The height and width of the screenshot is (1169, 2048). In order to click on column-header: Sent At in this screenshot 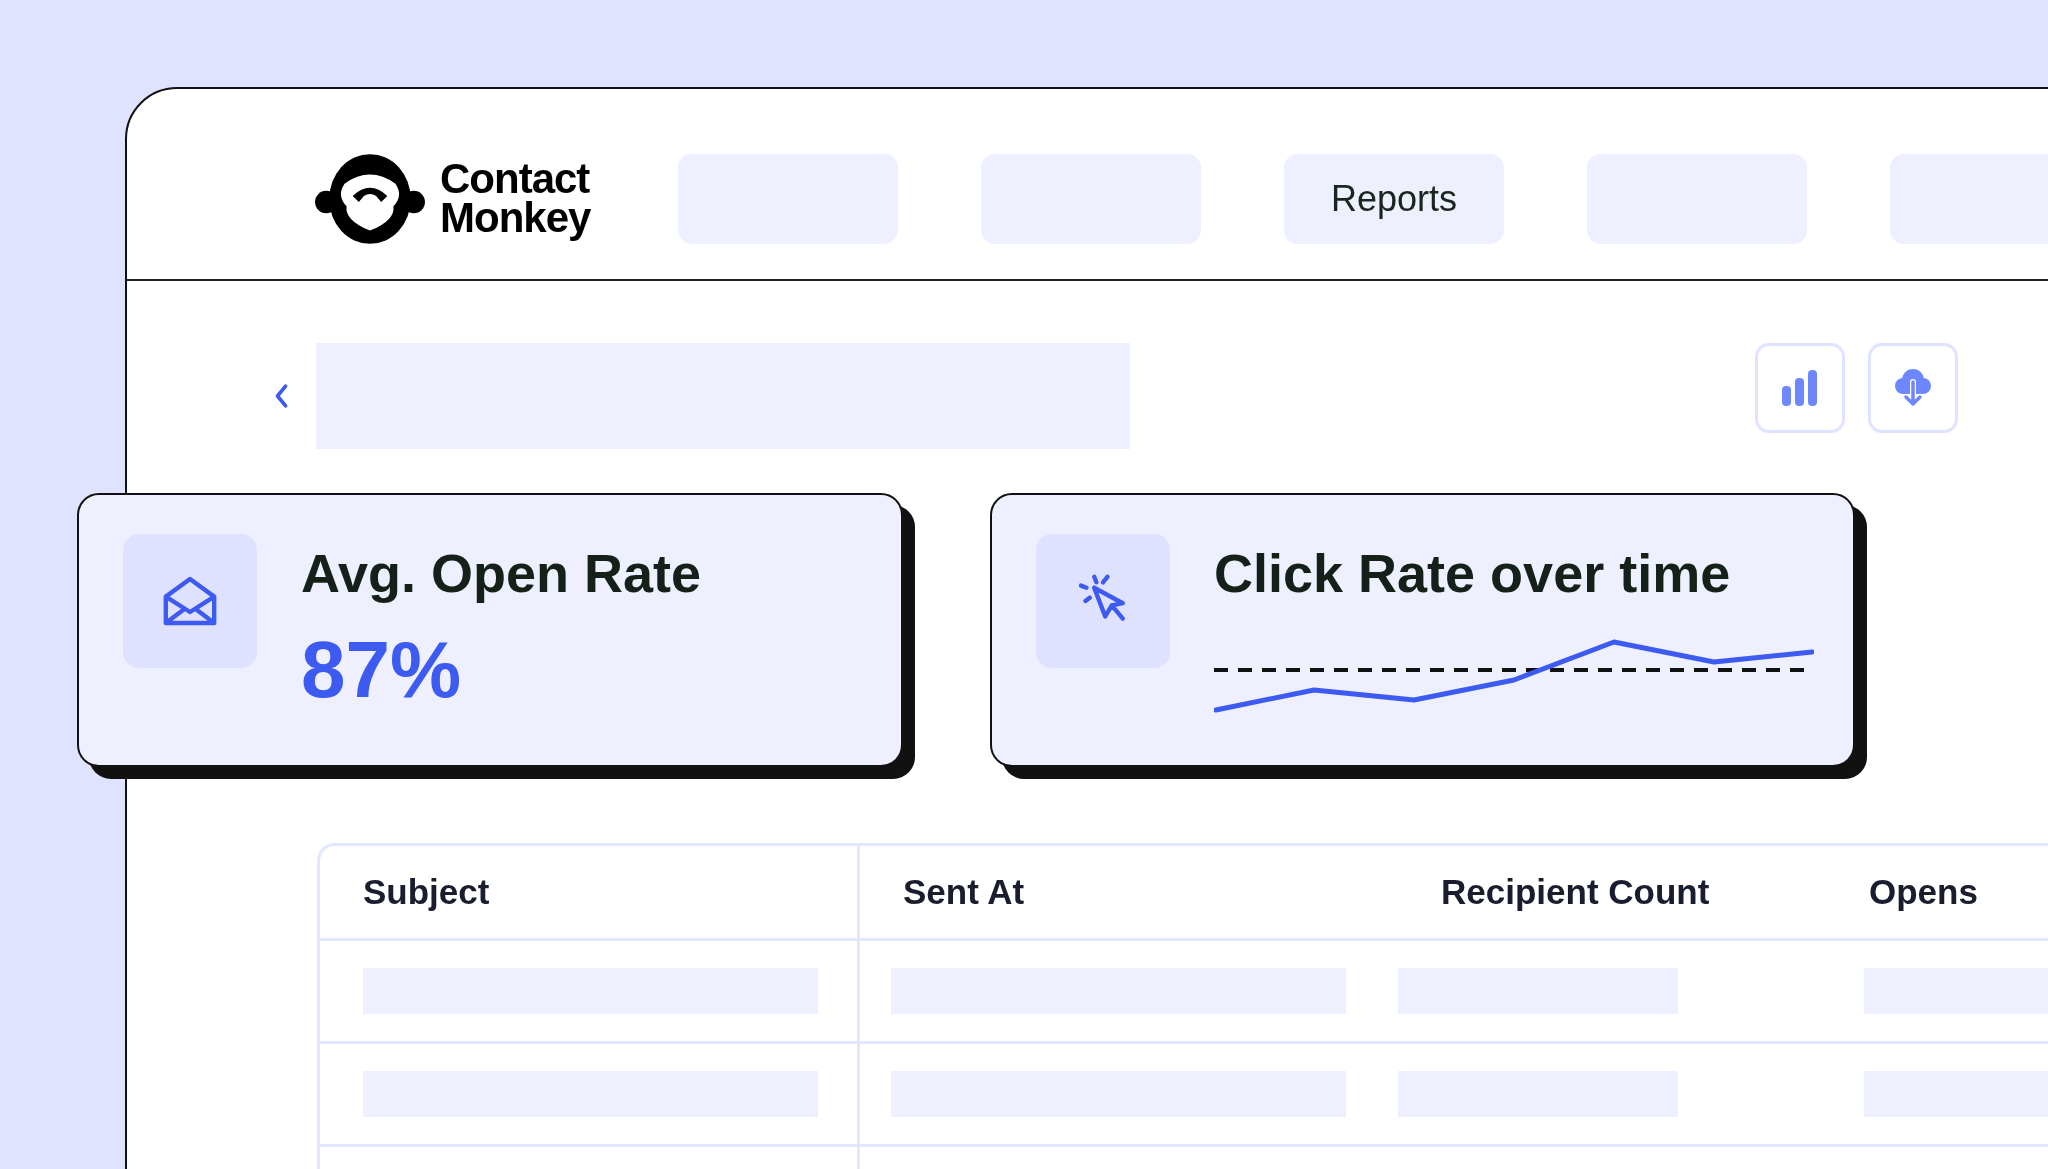, I will do `click(964, 892)`.